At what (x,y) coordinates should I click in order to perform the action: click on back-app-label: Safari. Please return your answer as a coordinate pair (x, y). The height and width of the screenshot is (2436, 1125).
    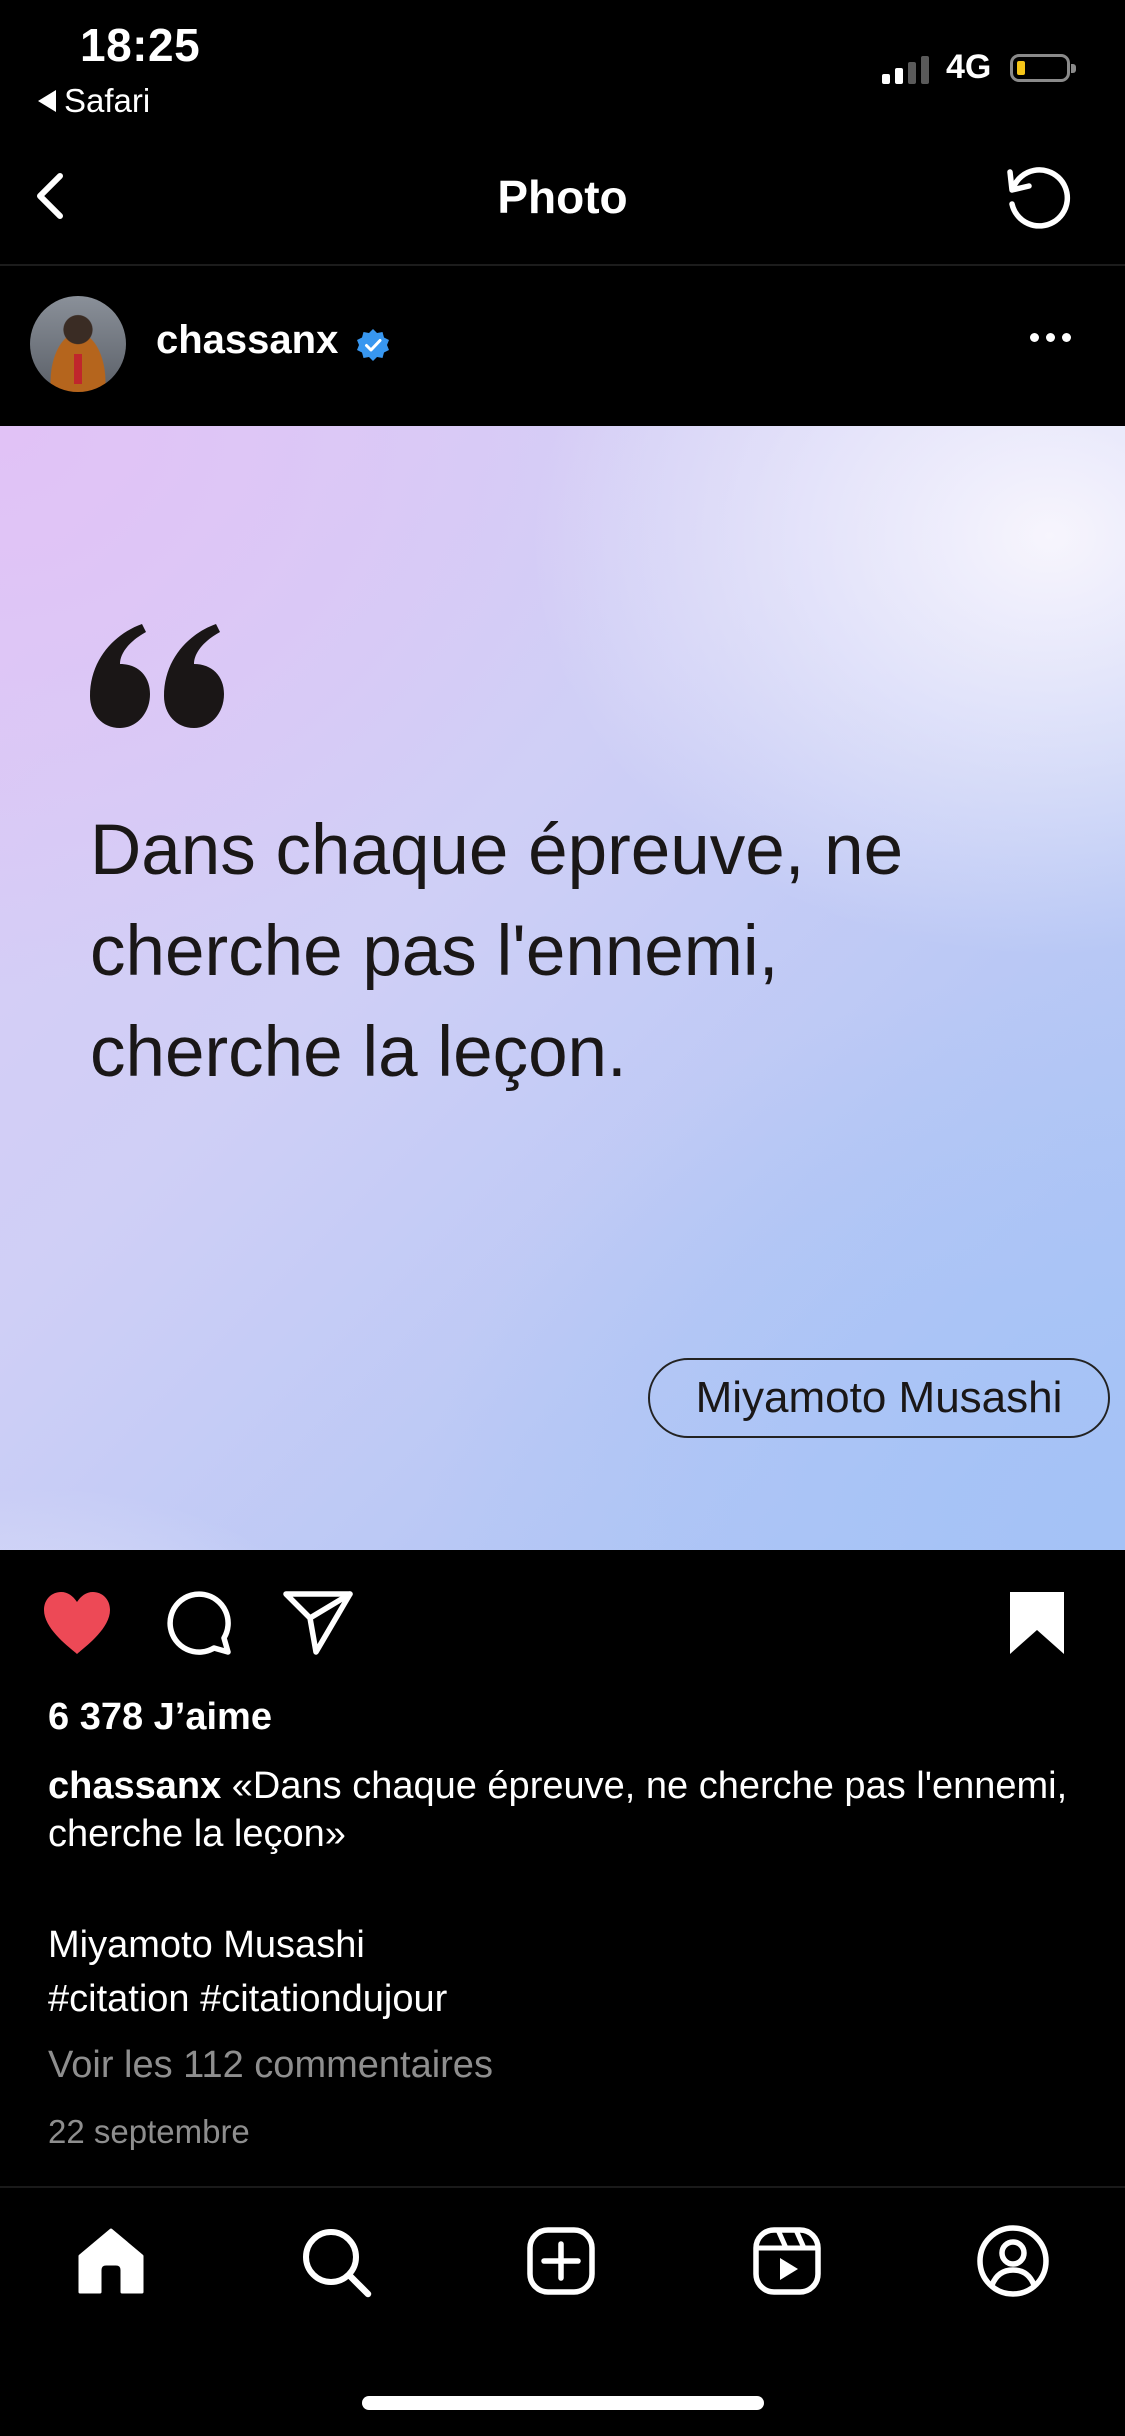
    Looking at the image, I should click on (107, 100).